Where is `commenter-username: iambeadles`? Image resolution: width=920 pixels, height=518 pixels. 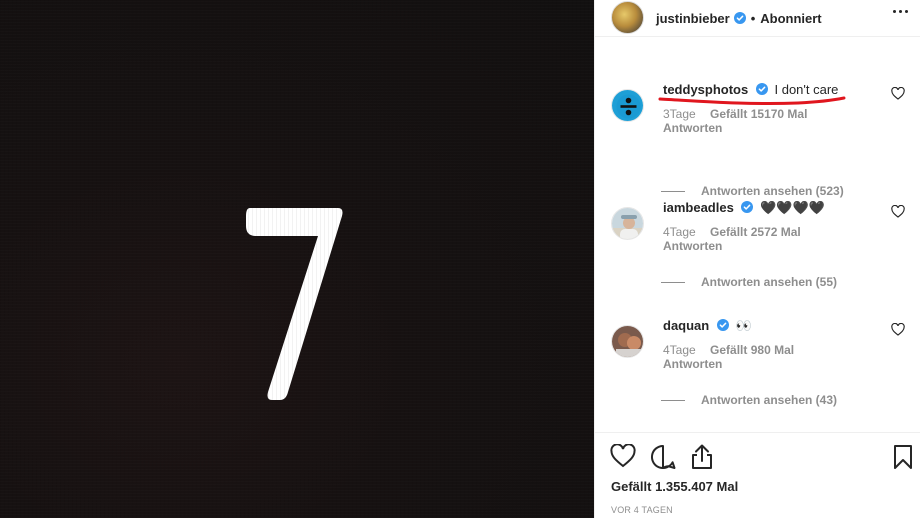
commenter-username: iambeadles is located at coordinates (698, 207).